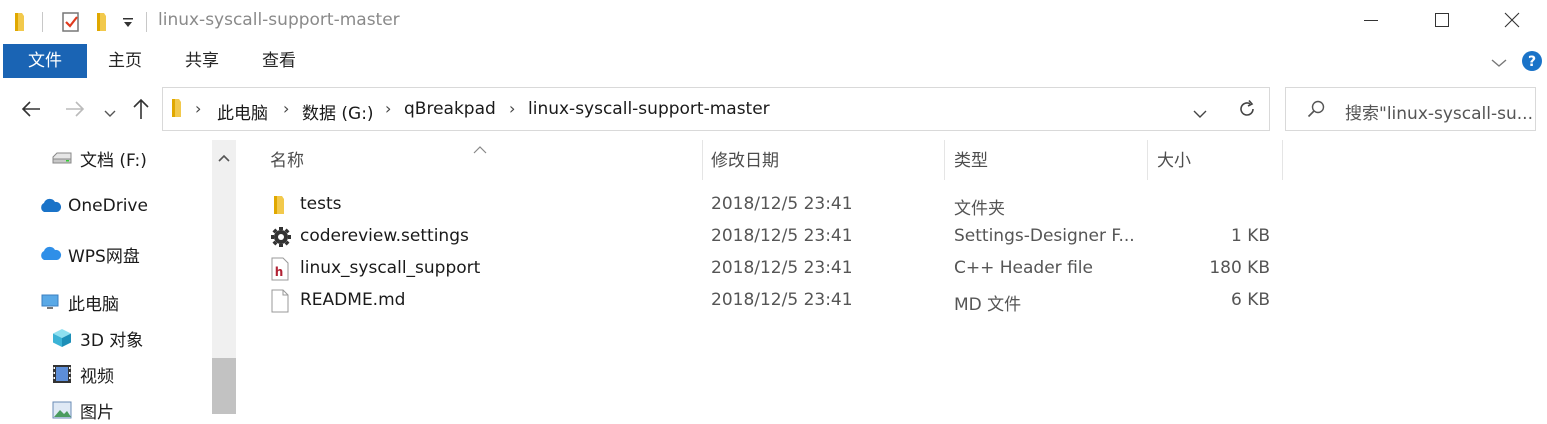 The height and width of the screenshot is (424, 1547). What do you see at coordinates (103, 24) in the screenshot?
I see `new-folder-icon` at bounding box center [103, 24].